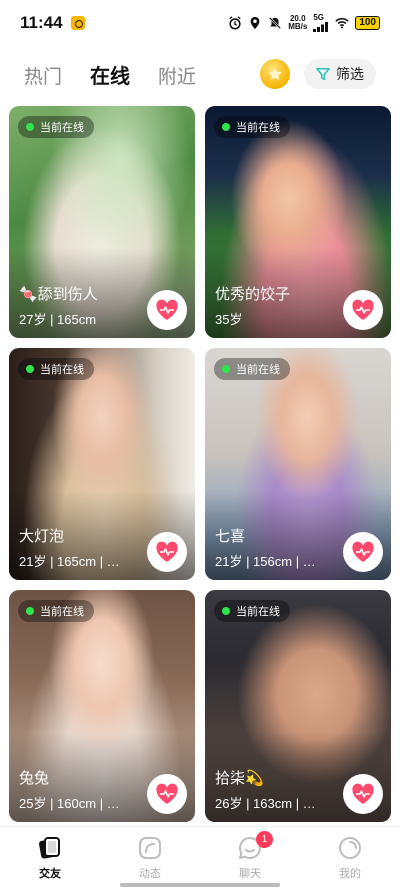  Describe the element at coordinates (250, 858) in the screenshot. I see `nav-chat: 1 聊天` at that location.